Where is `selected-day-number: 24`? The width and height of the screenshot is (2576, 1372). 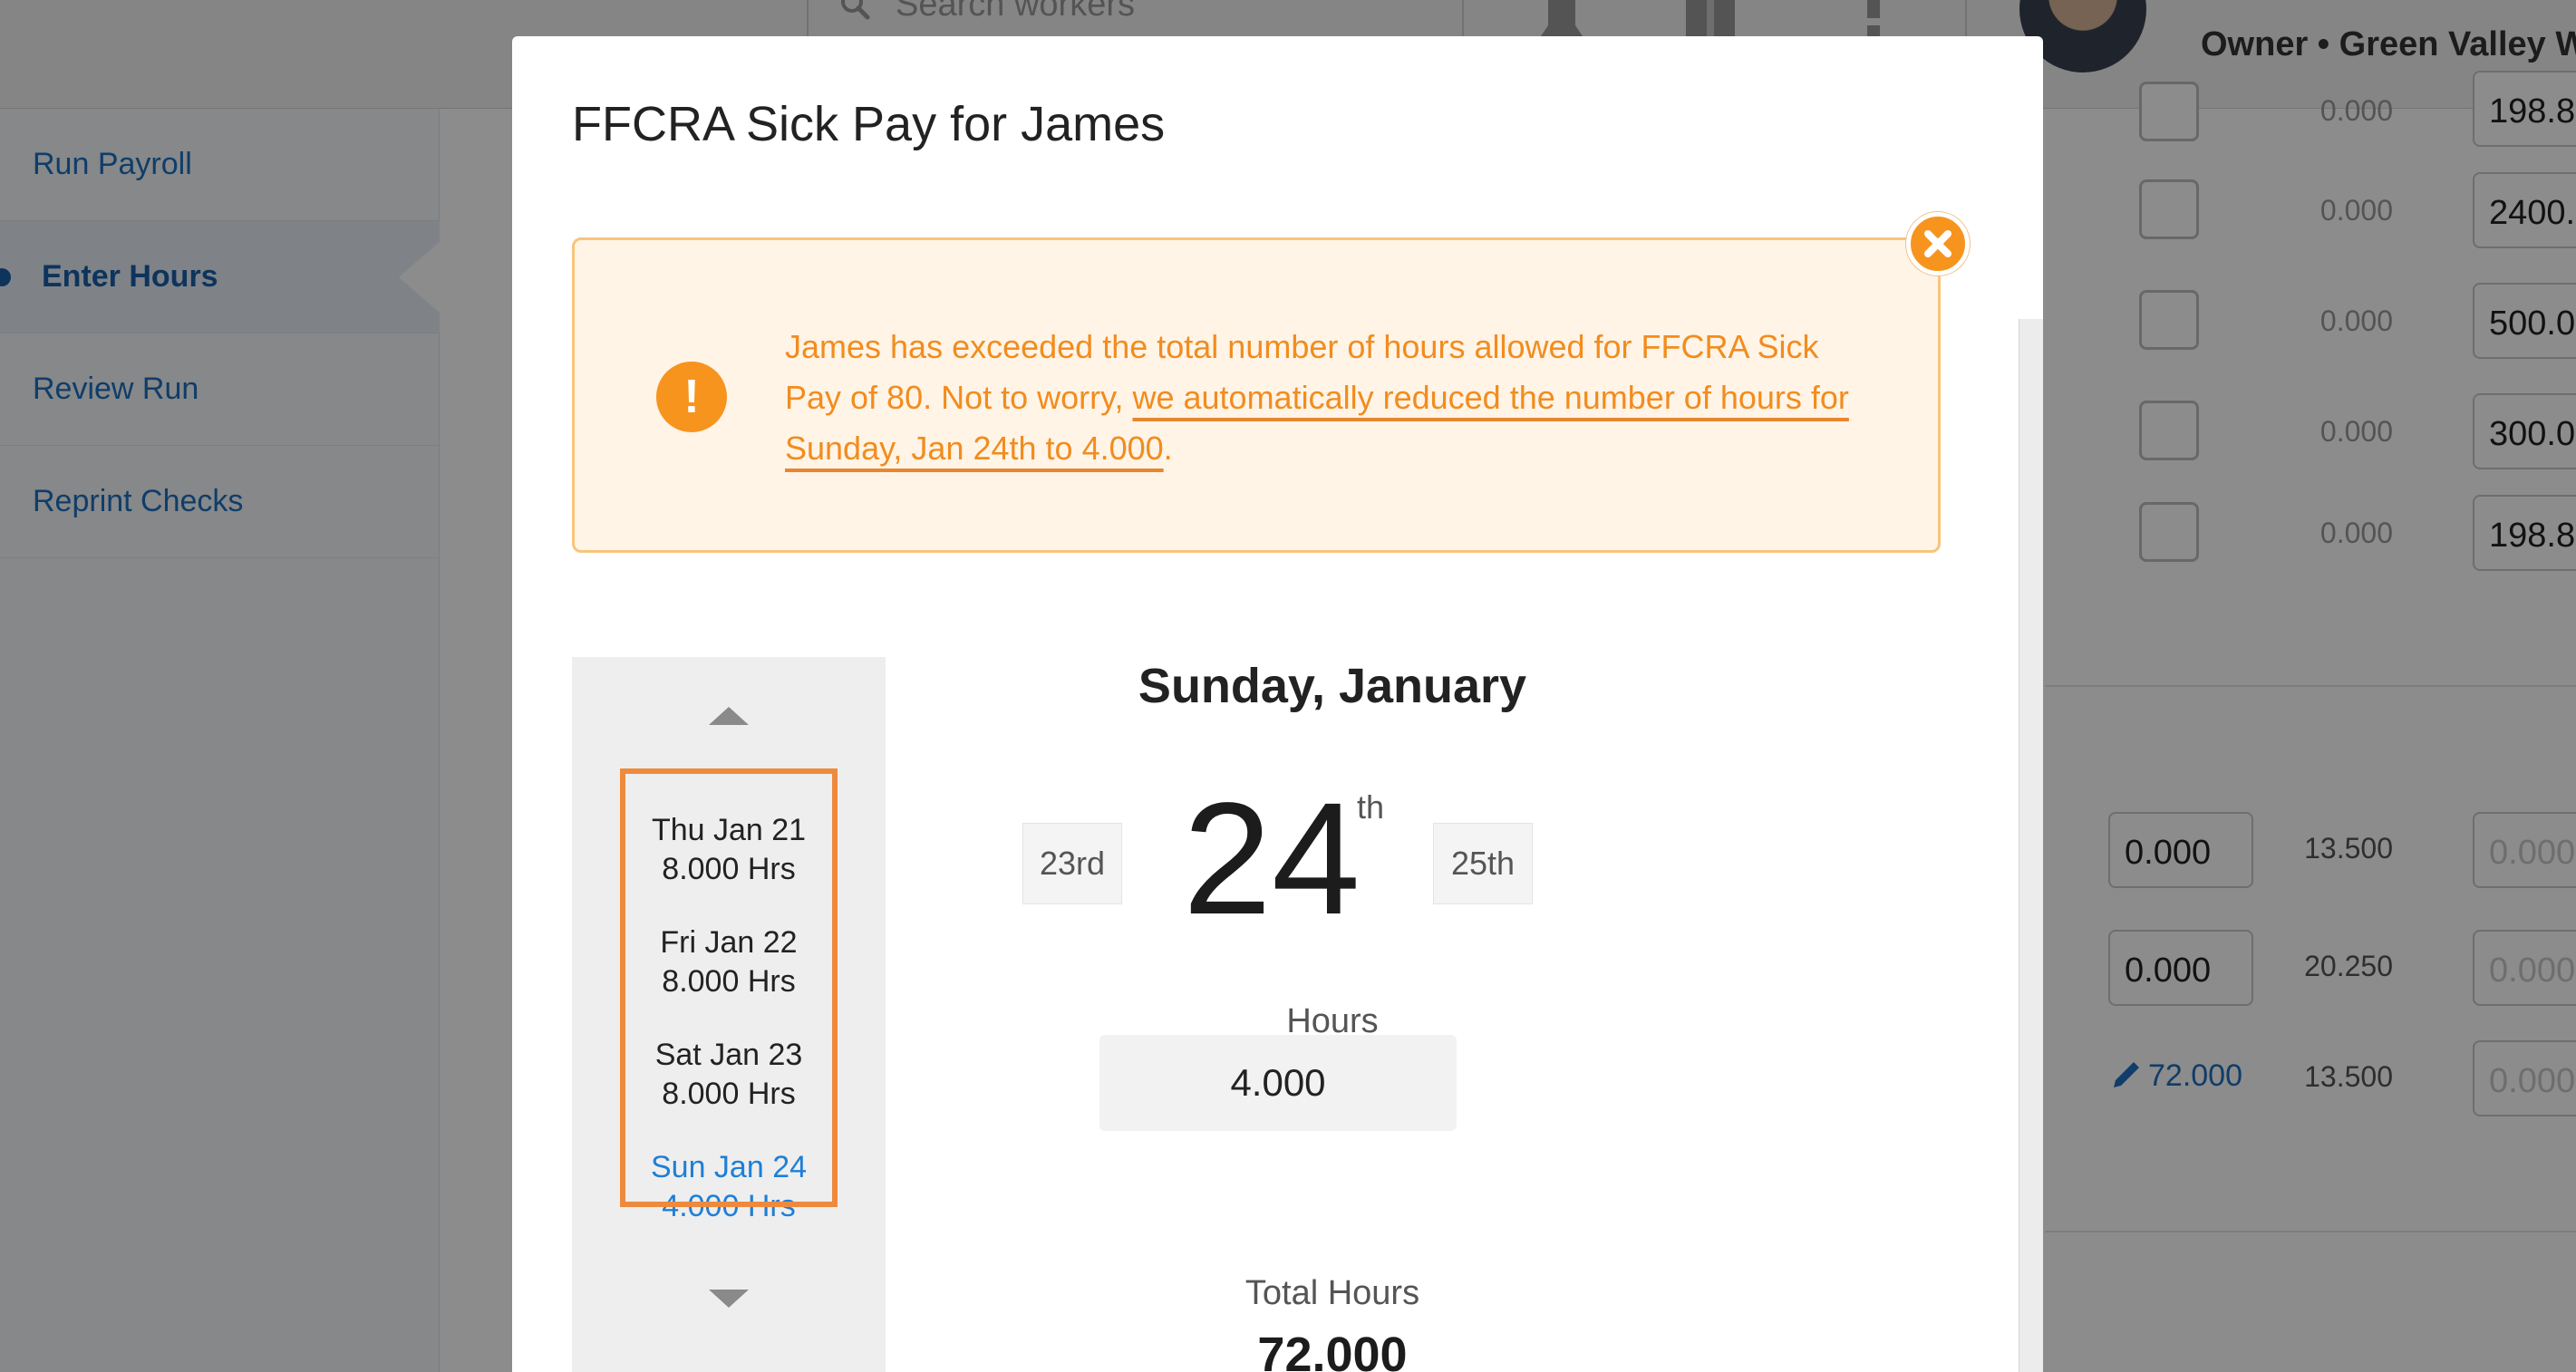
selected-day-number: 24 is located at coordinates (1272, 859).